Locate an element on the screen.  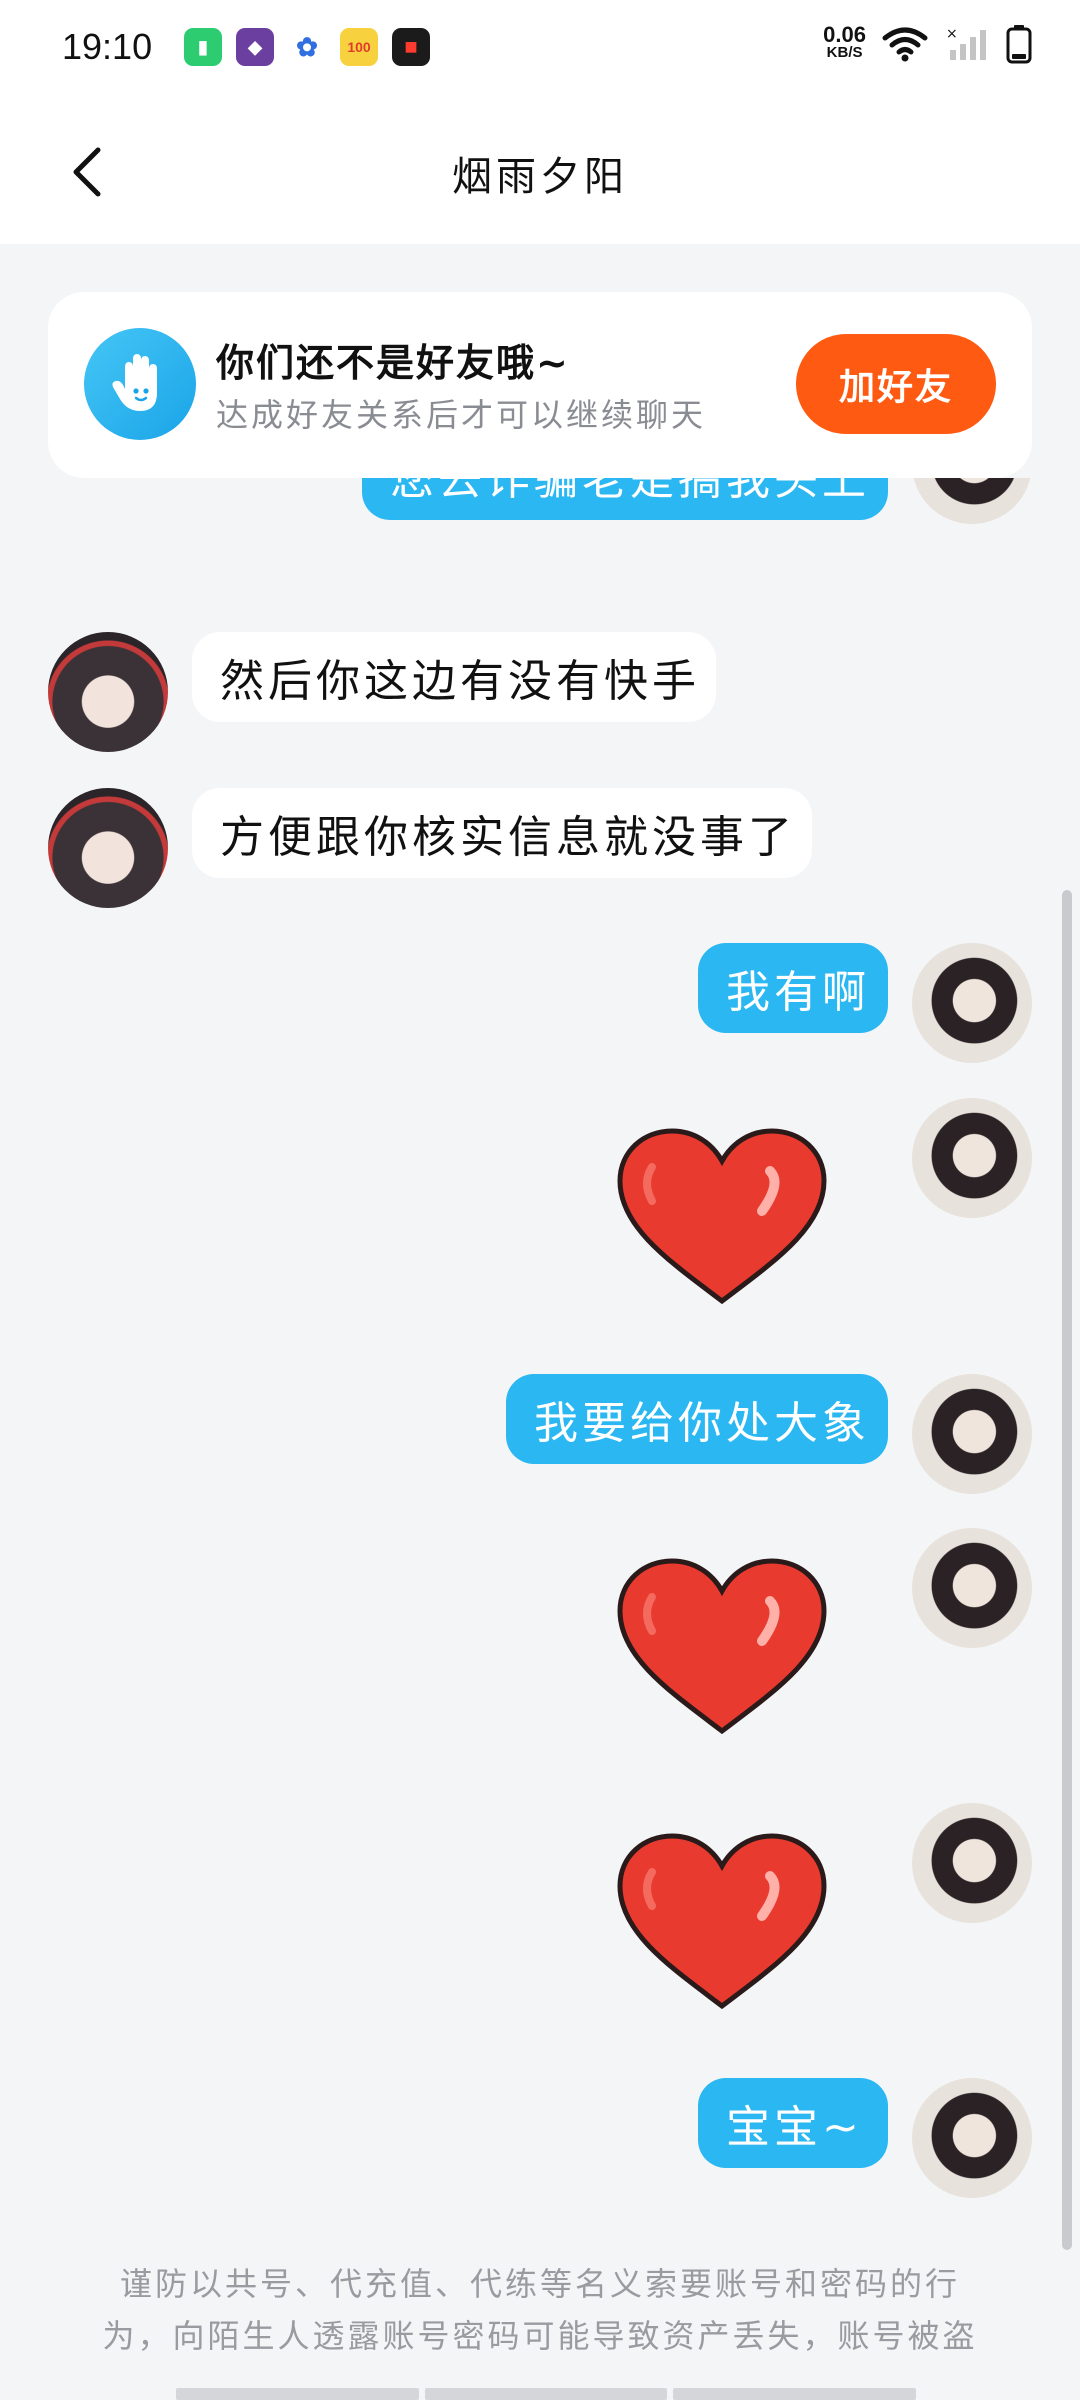
friend-notice-card: 你们还不是好友哦~ 达成好友关系后才可以继续聊天 加好友 is located at coordinates (540, 385).